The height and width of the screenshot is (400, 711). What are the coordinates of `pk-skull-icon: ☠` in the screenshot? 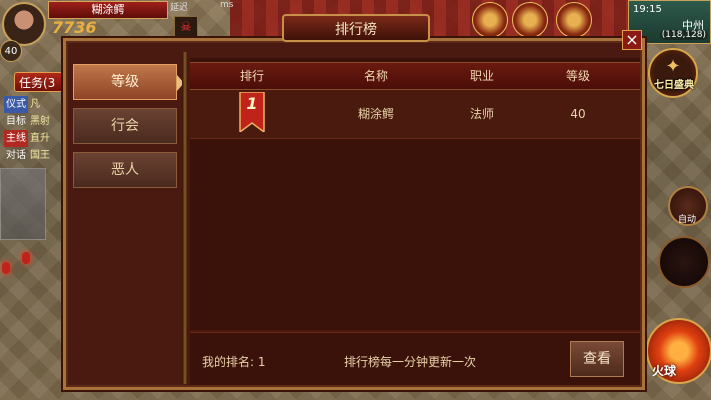 It's located at (186, 28).